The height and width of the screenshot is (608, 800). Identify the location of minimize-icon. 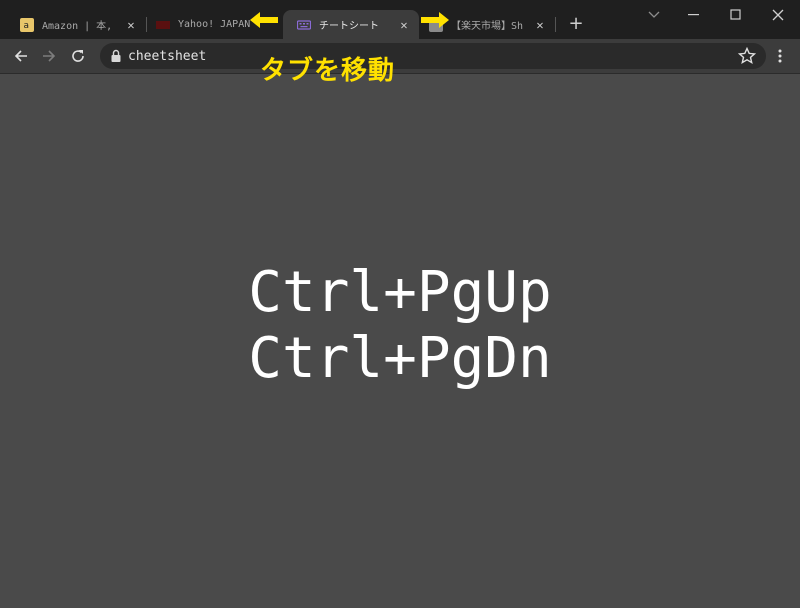
(693, 15).